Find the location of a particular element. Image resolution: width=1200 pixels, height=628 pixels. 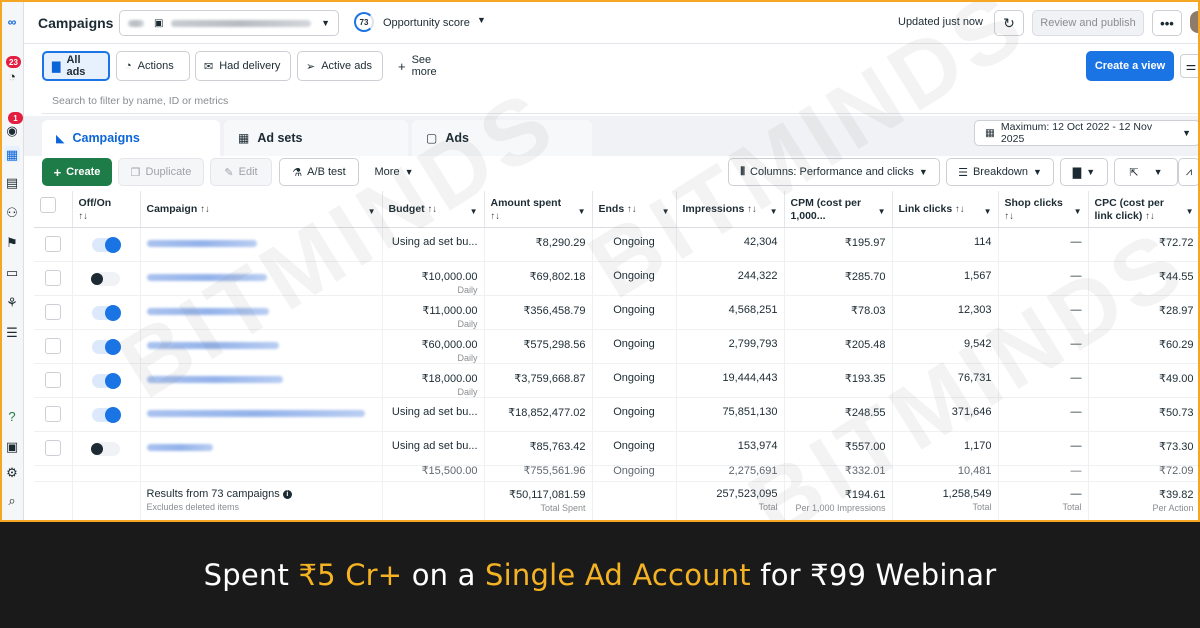

table-view-icon: ▦ is located at coordinates (12, 154).